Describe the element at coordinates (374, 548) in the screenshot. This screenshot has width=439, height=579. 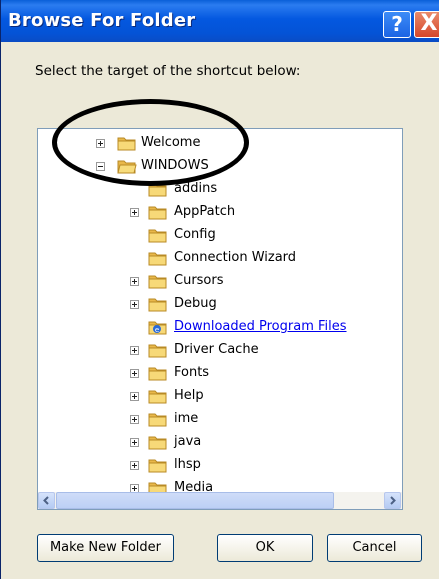
I see `cancel-button: Cancel` at that location.